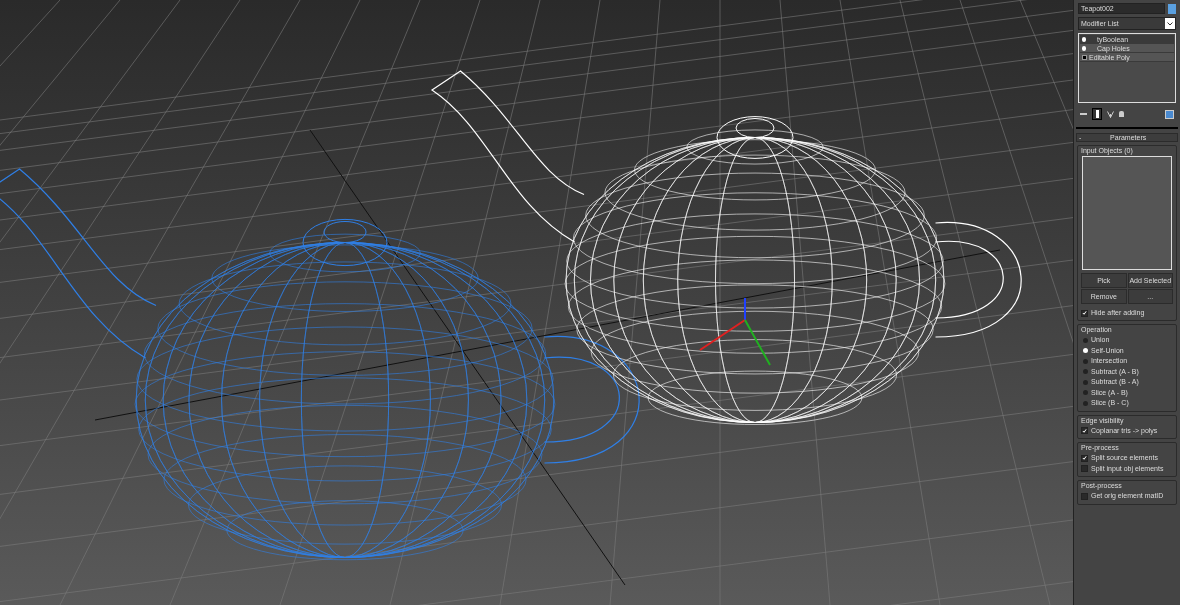 The width and height of the screenshot is (1180, 605). What do you see at coordinates (1084, 57) in the screenshot?
I see `square-icon` at bounding box center [1084, 57].